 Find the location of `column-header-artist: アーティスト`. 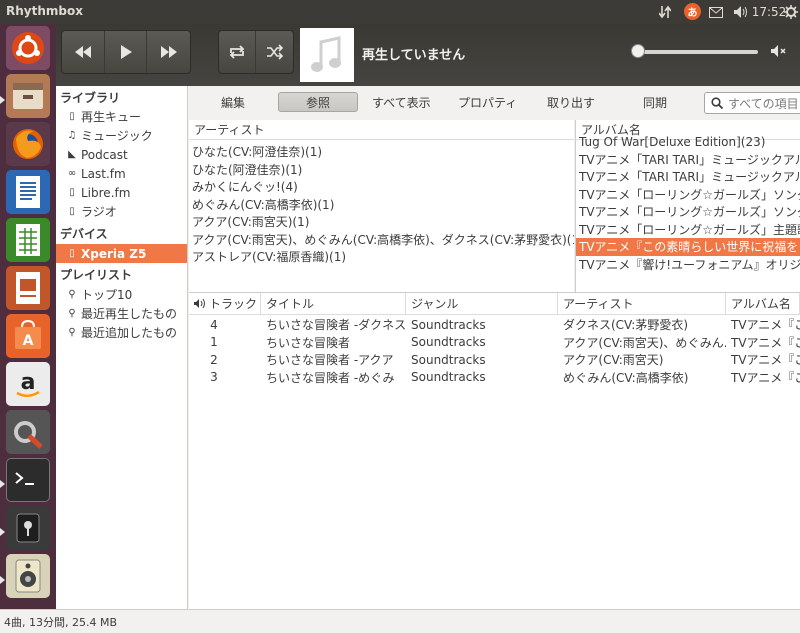

column-header-artist: アーティスト is located at coordinates (642, 303).